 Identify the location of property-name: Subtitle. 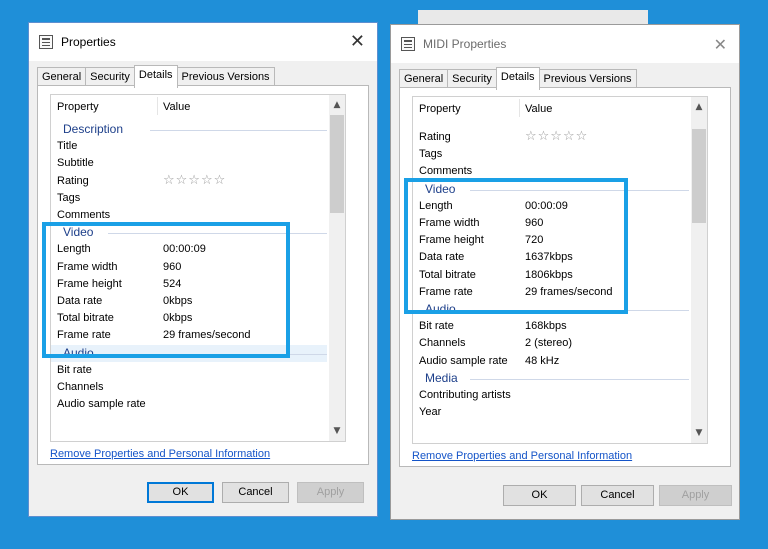
(75, 163).